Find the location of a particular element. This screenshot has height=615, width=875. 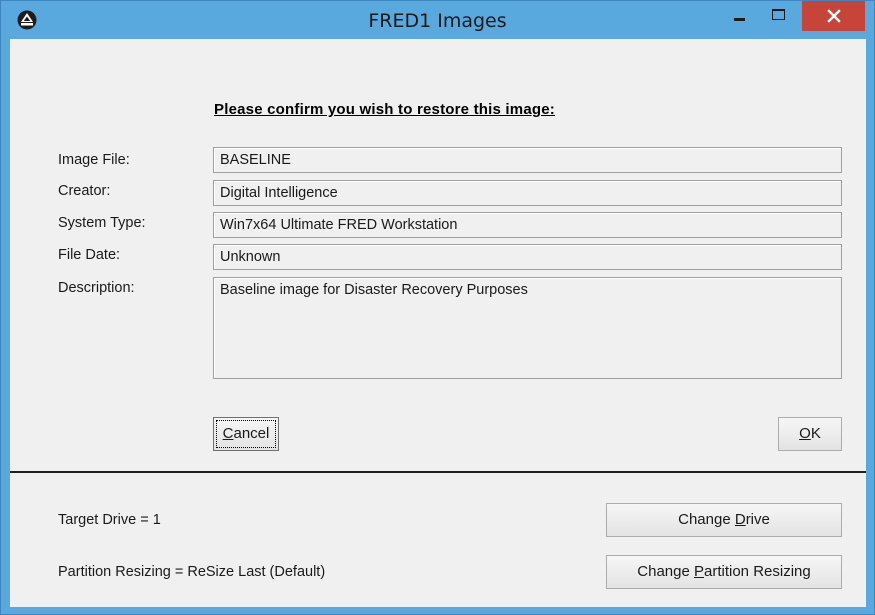

change-drive-mnemonic: D is located at coordinates (740, 519).